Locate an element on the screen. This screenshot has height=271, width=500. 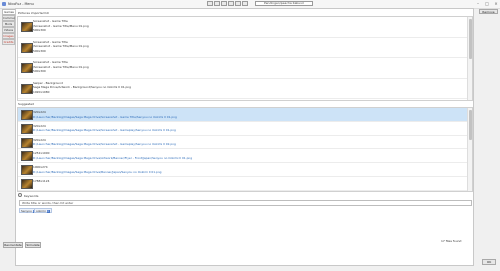
app-icon is located at coordinates (4, 3).